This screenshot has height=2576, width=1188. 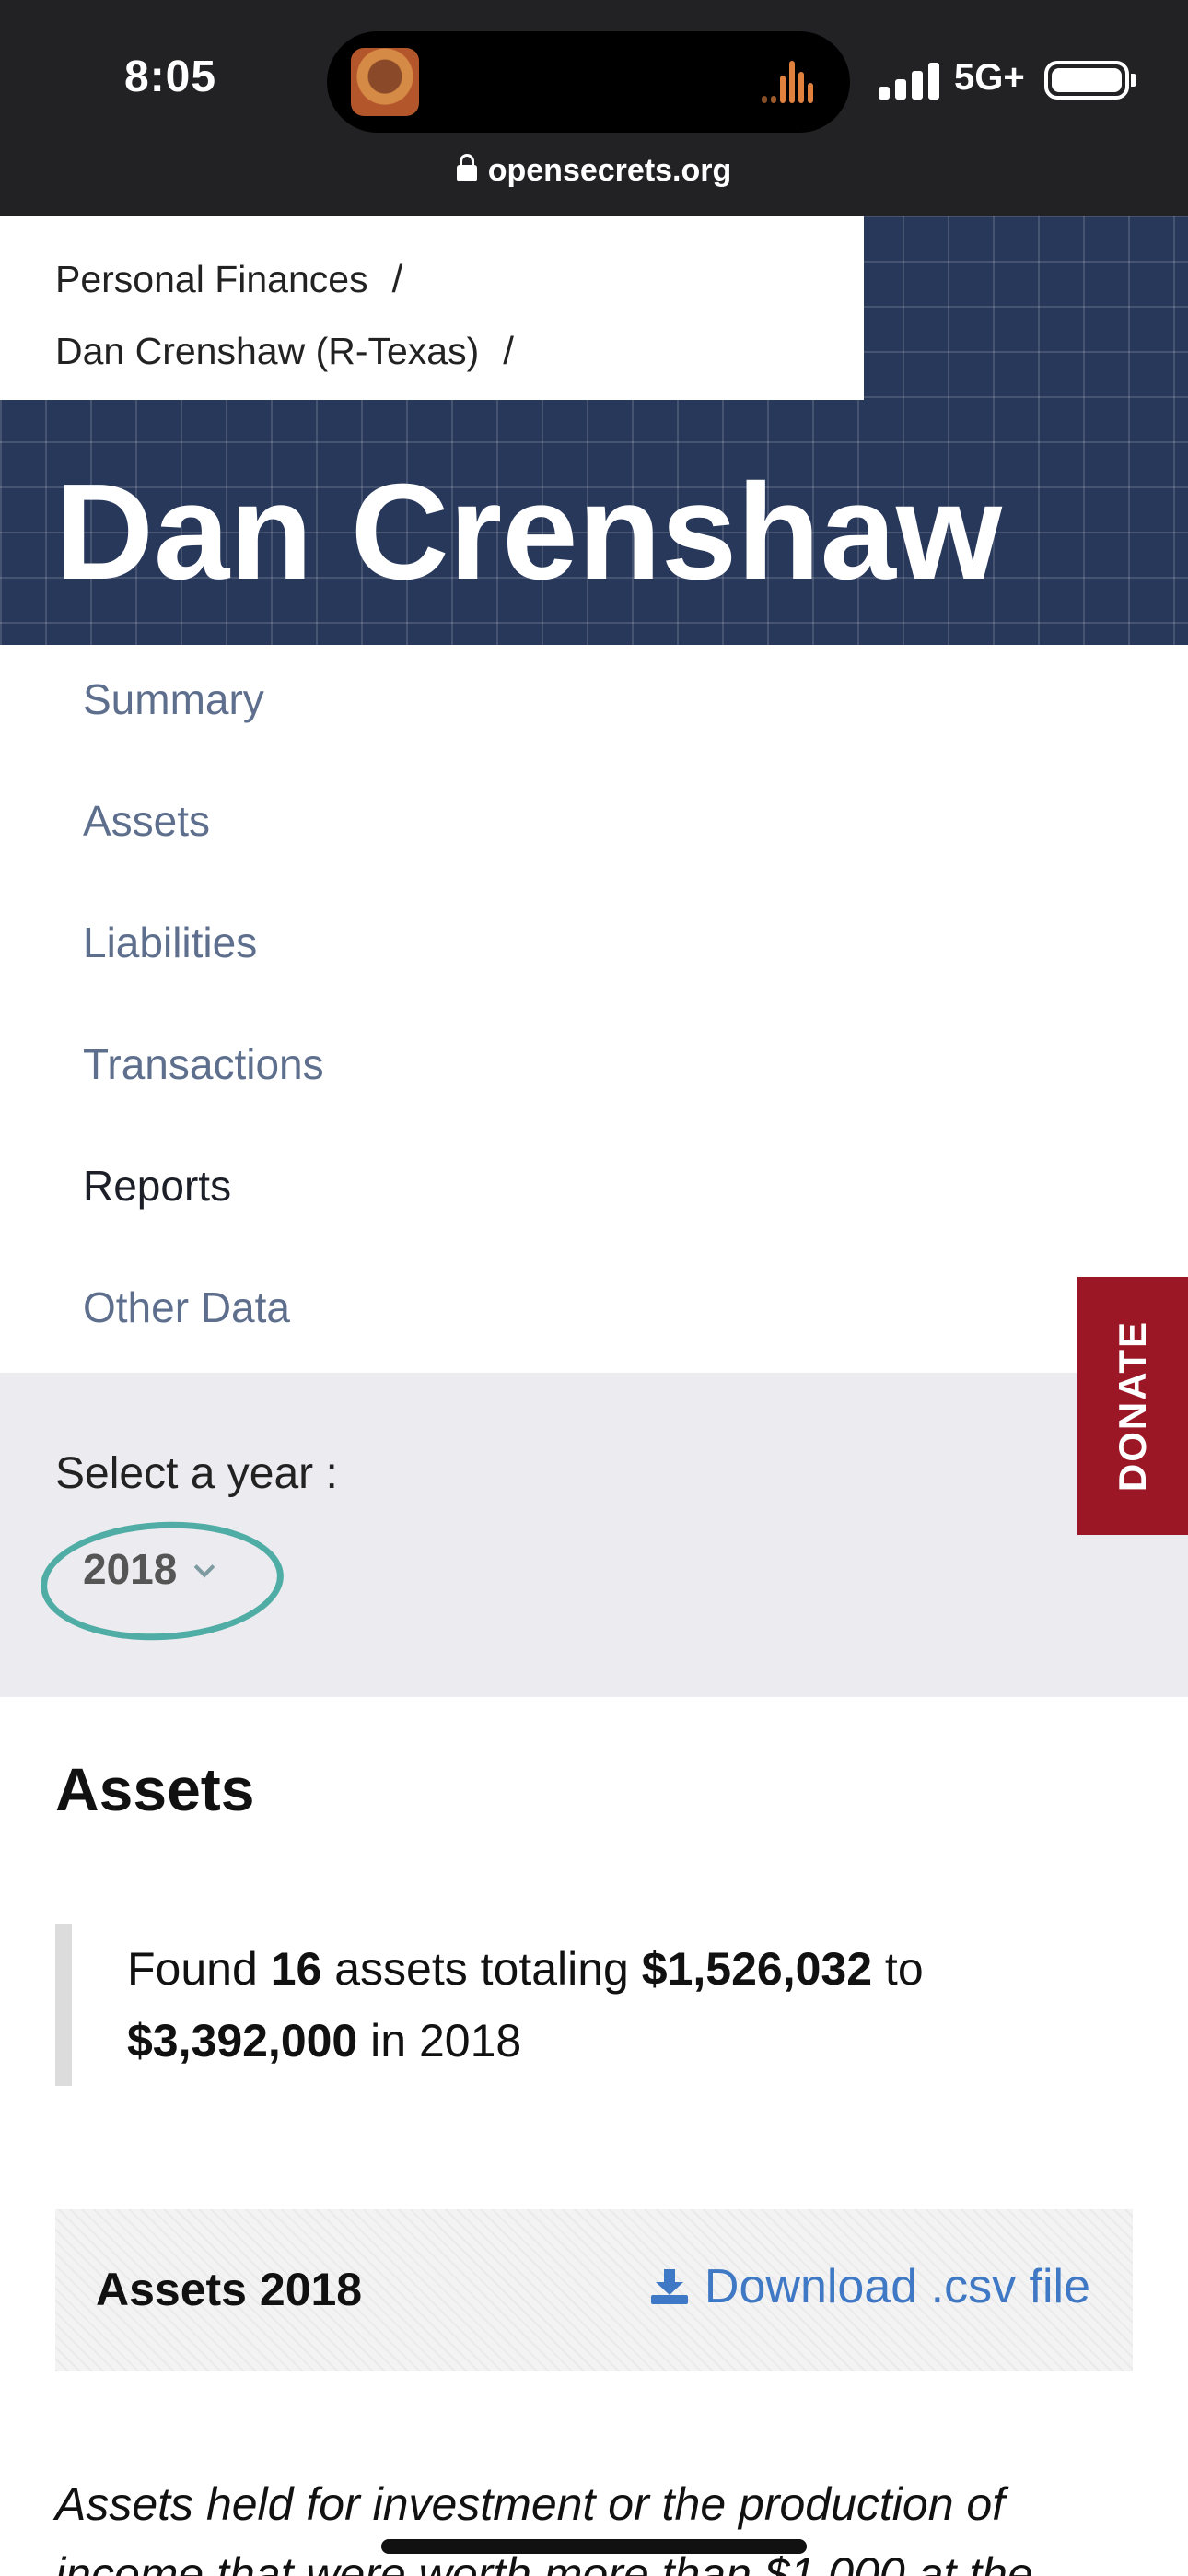 I want to click on now-playing-album-icon, so click(x=385, y=82).